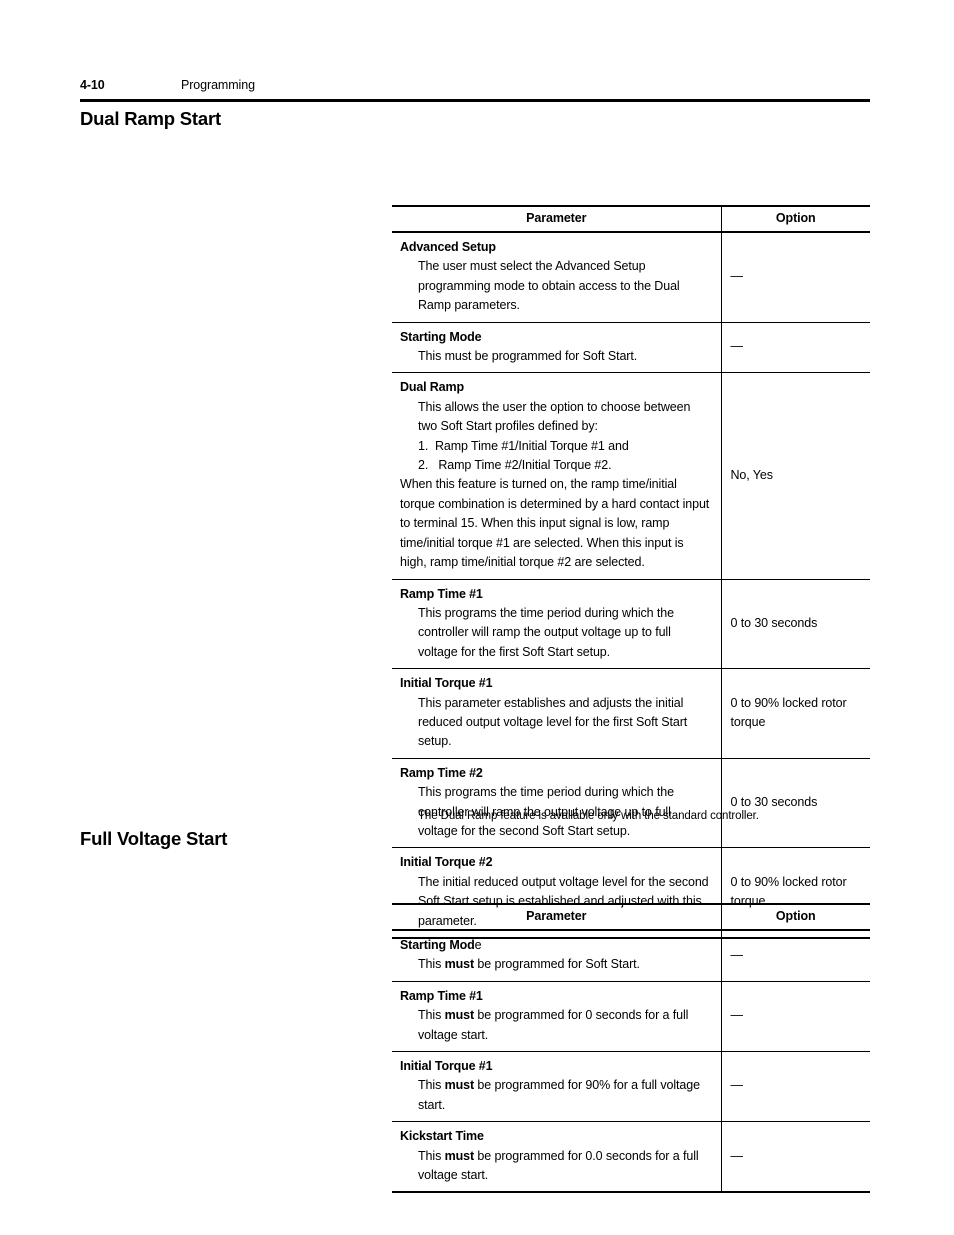 This screenshot has width=954, height=1235. Describe the element at coordinates (437, 945) in the screenshot. I see `parameter-name-bold: Starting Mod` at that location.